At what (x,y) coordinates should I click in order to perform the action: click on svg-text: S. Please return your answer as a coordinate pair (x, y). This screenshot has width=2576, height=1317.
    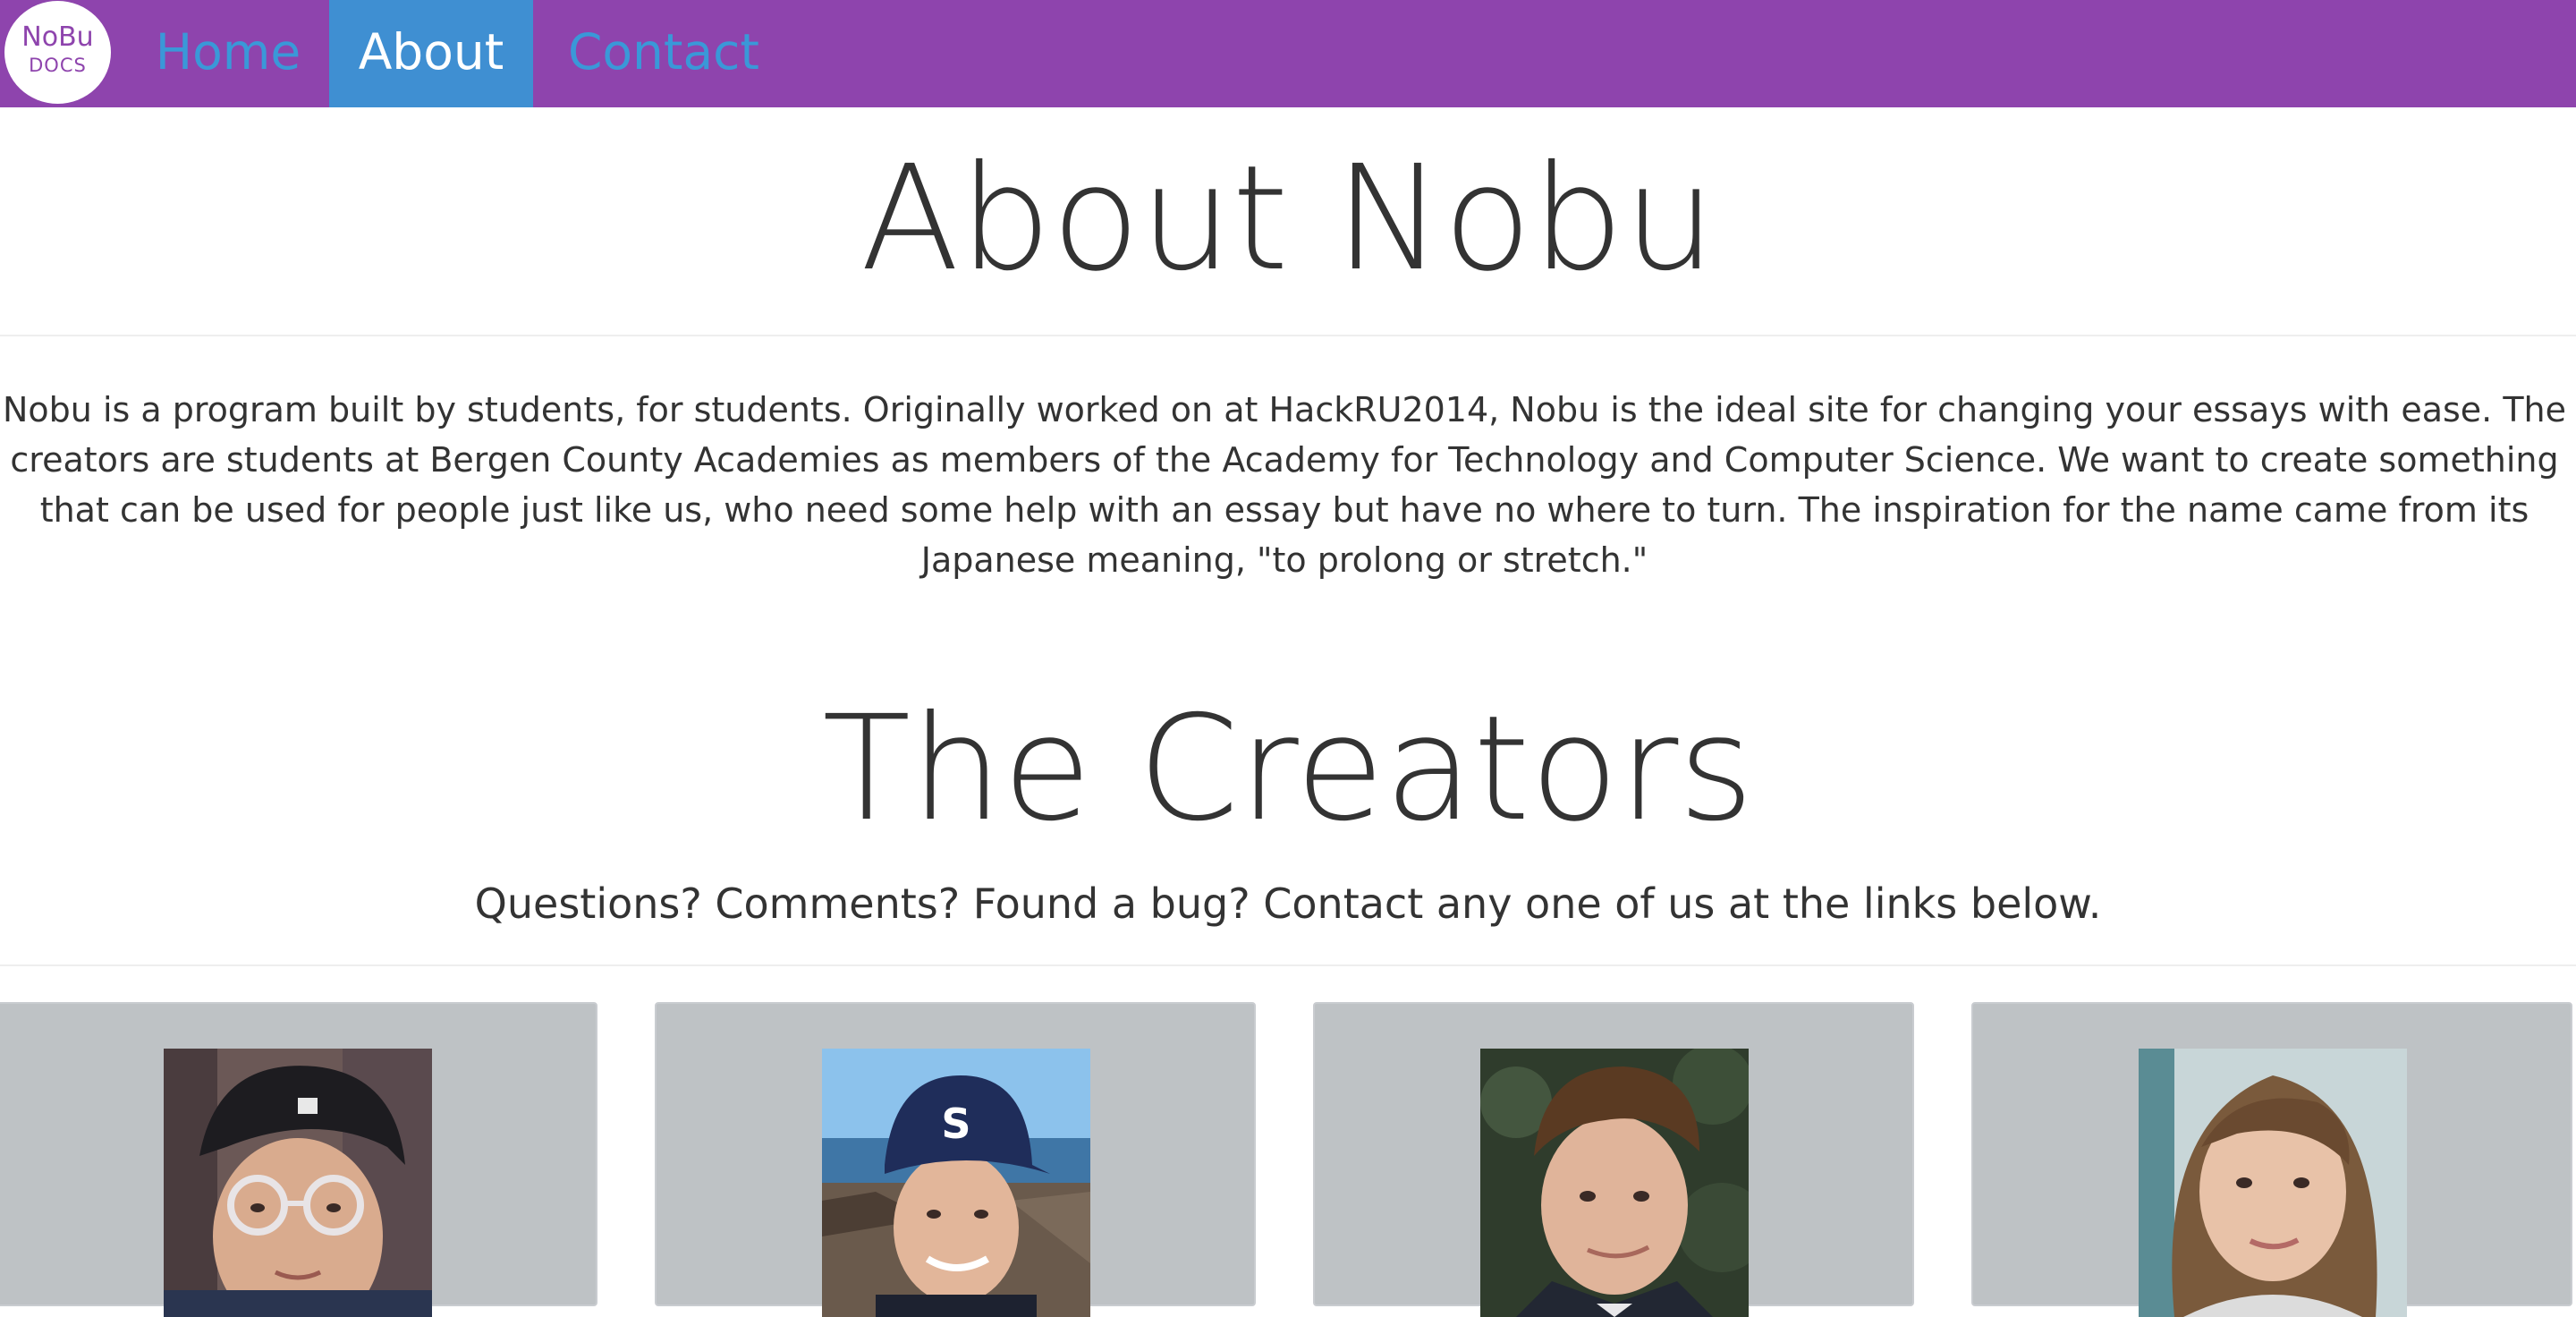
    Looking at the image, I should click on (955, 1124).